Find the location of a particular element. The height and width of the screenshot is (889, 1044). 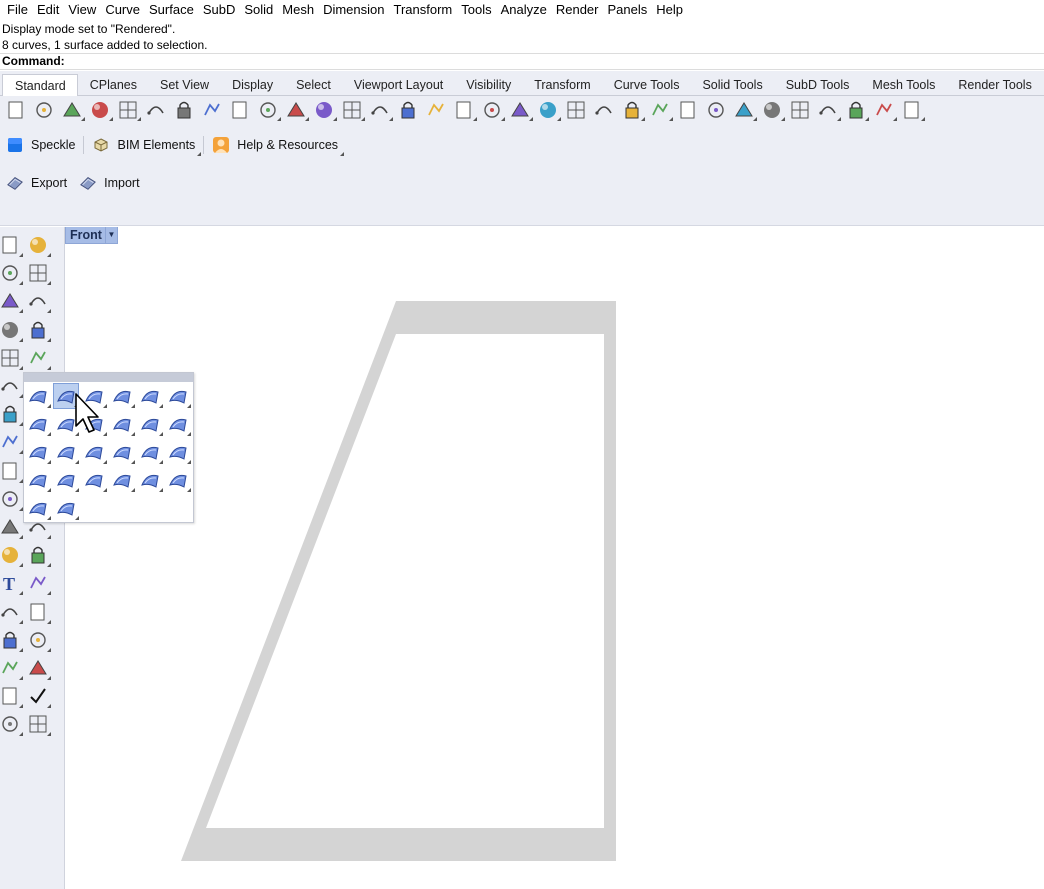

tab-set-view: Set View is located at coordinates (184, 85).